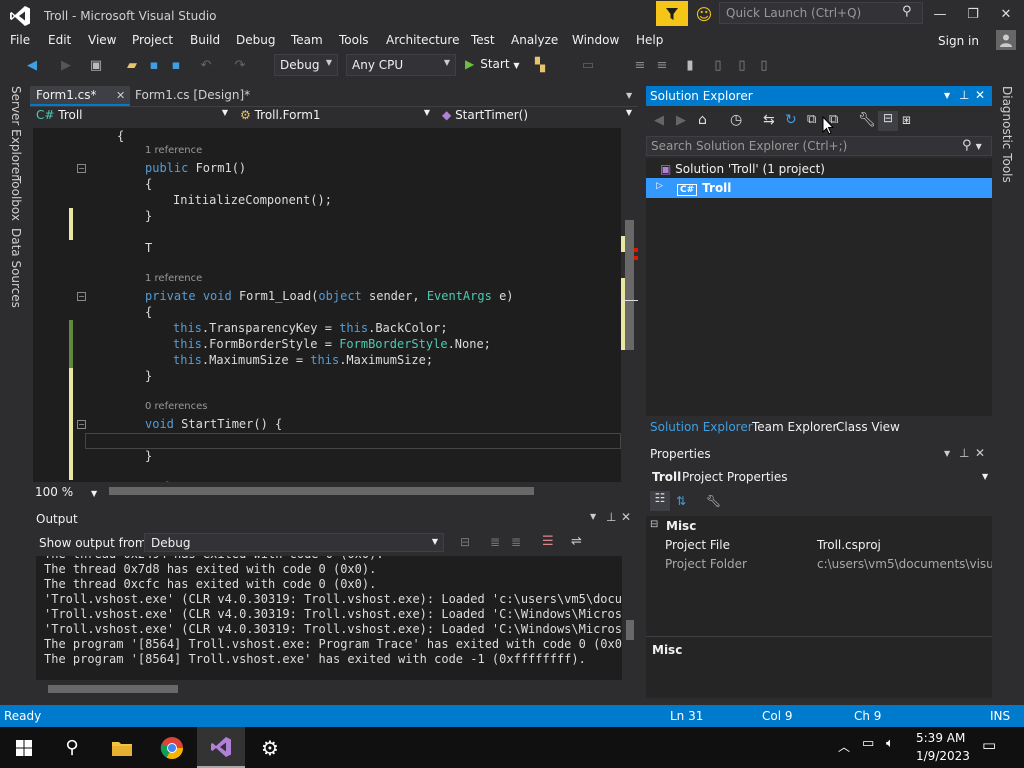 The image size is (1024, 768). Describe the element at coordinates (102, 40) in the screenshot. I see `menu-view: View` at that location.